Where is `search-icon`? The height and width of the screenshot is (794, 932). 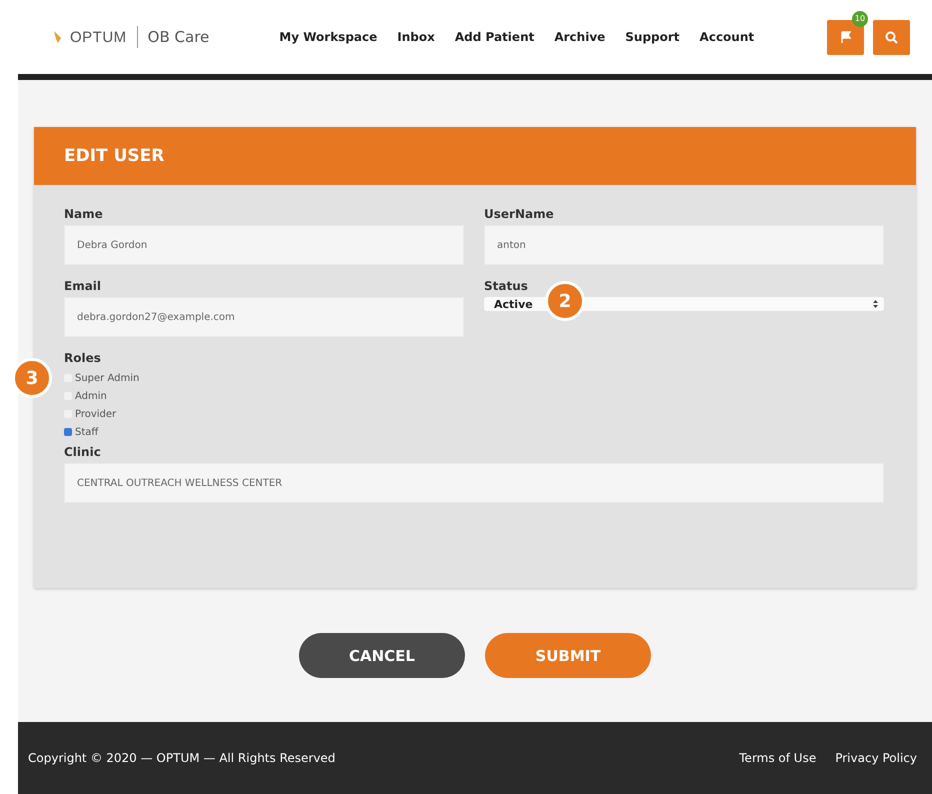 search-icon is located at coordinates (891, 37).